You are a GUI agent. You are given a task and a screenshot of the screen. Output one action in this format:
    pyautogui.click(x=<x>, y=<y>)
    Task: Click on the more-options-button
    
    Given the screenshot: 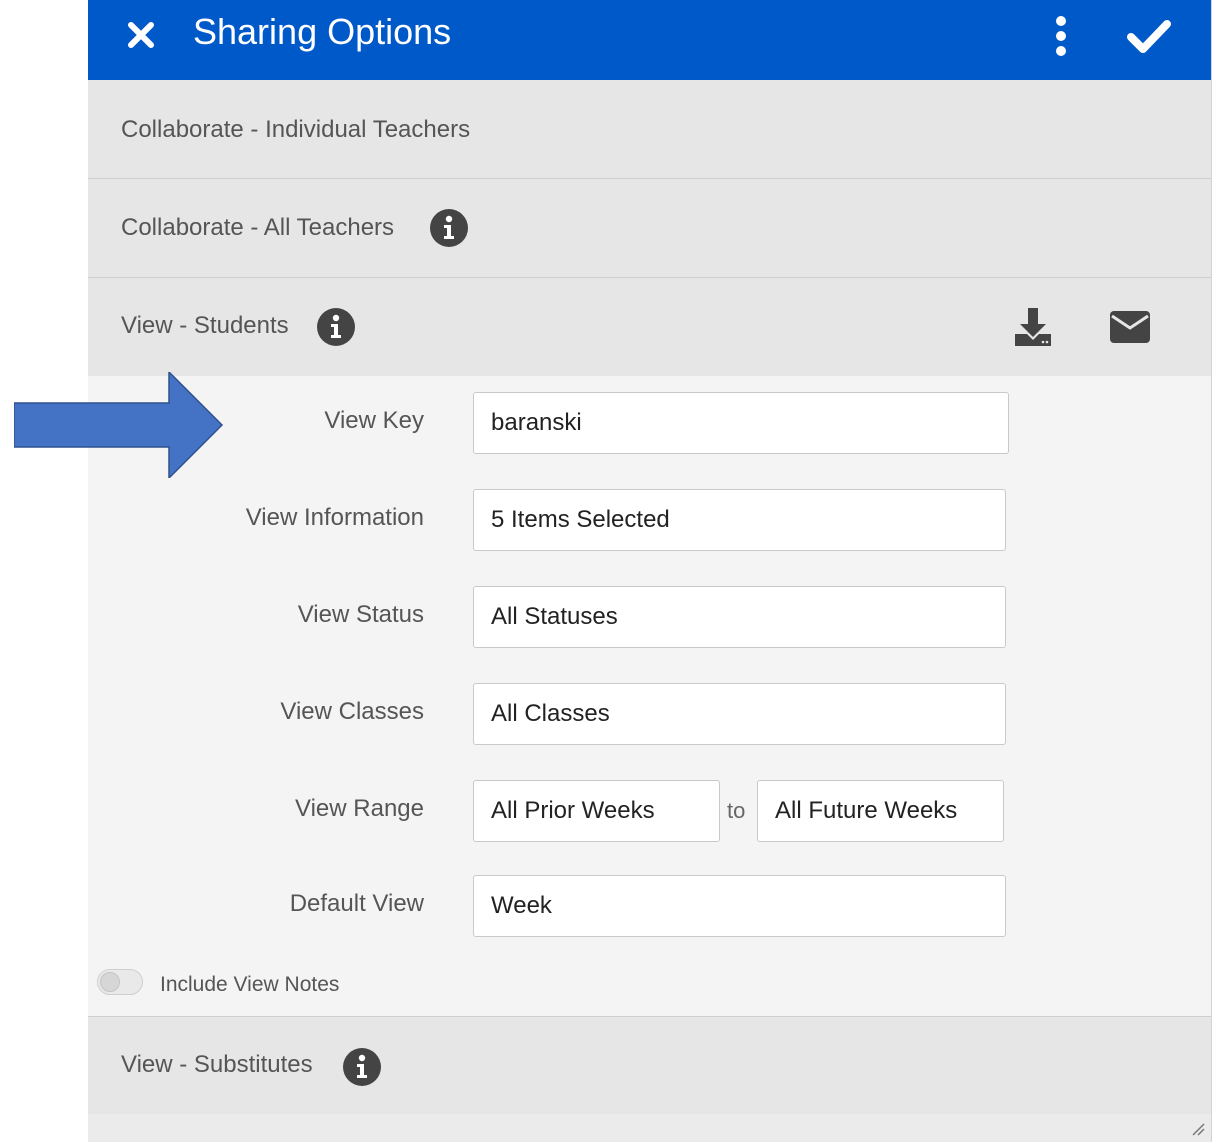 What is the action you would take?
    pyautogui.click(x=1061, y=36)
    